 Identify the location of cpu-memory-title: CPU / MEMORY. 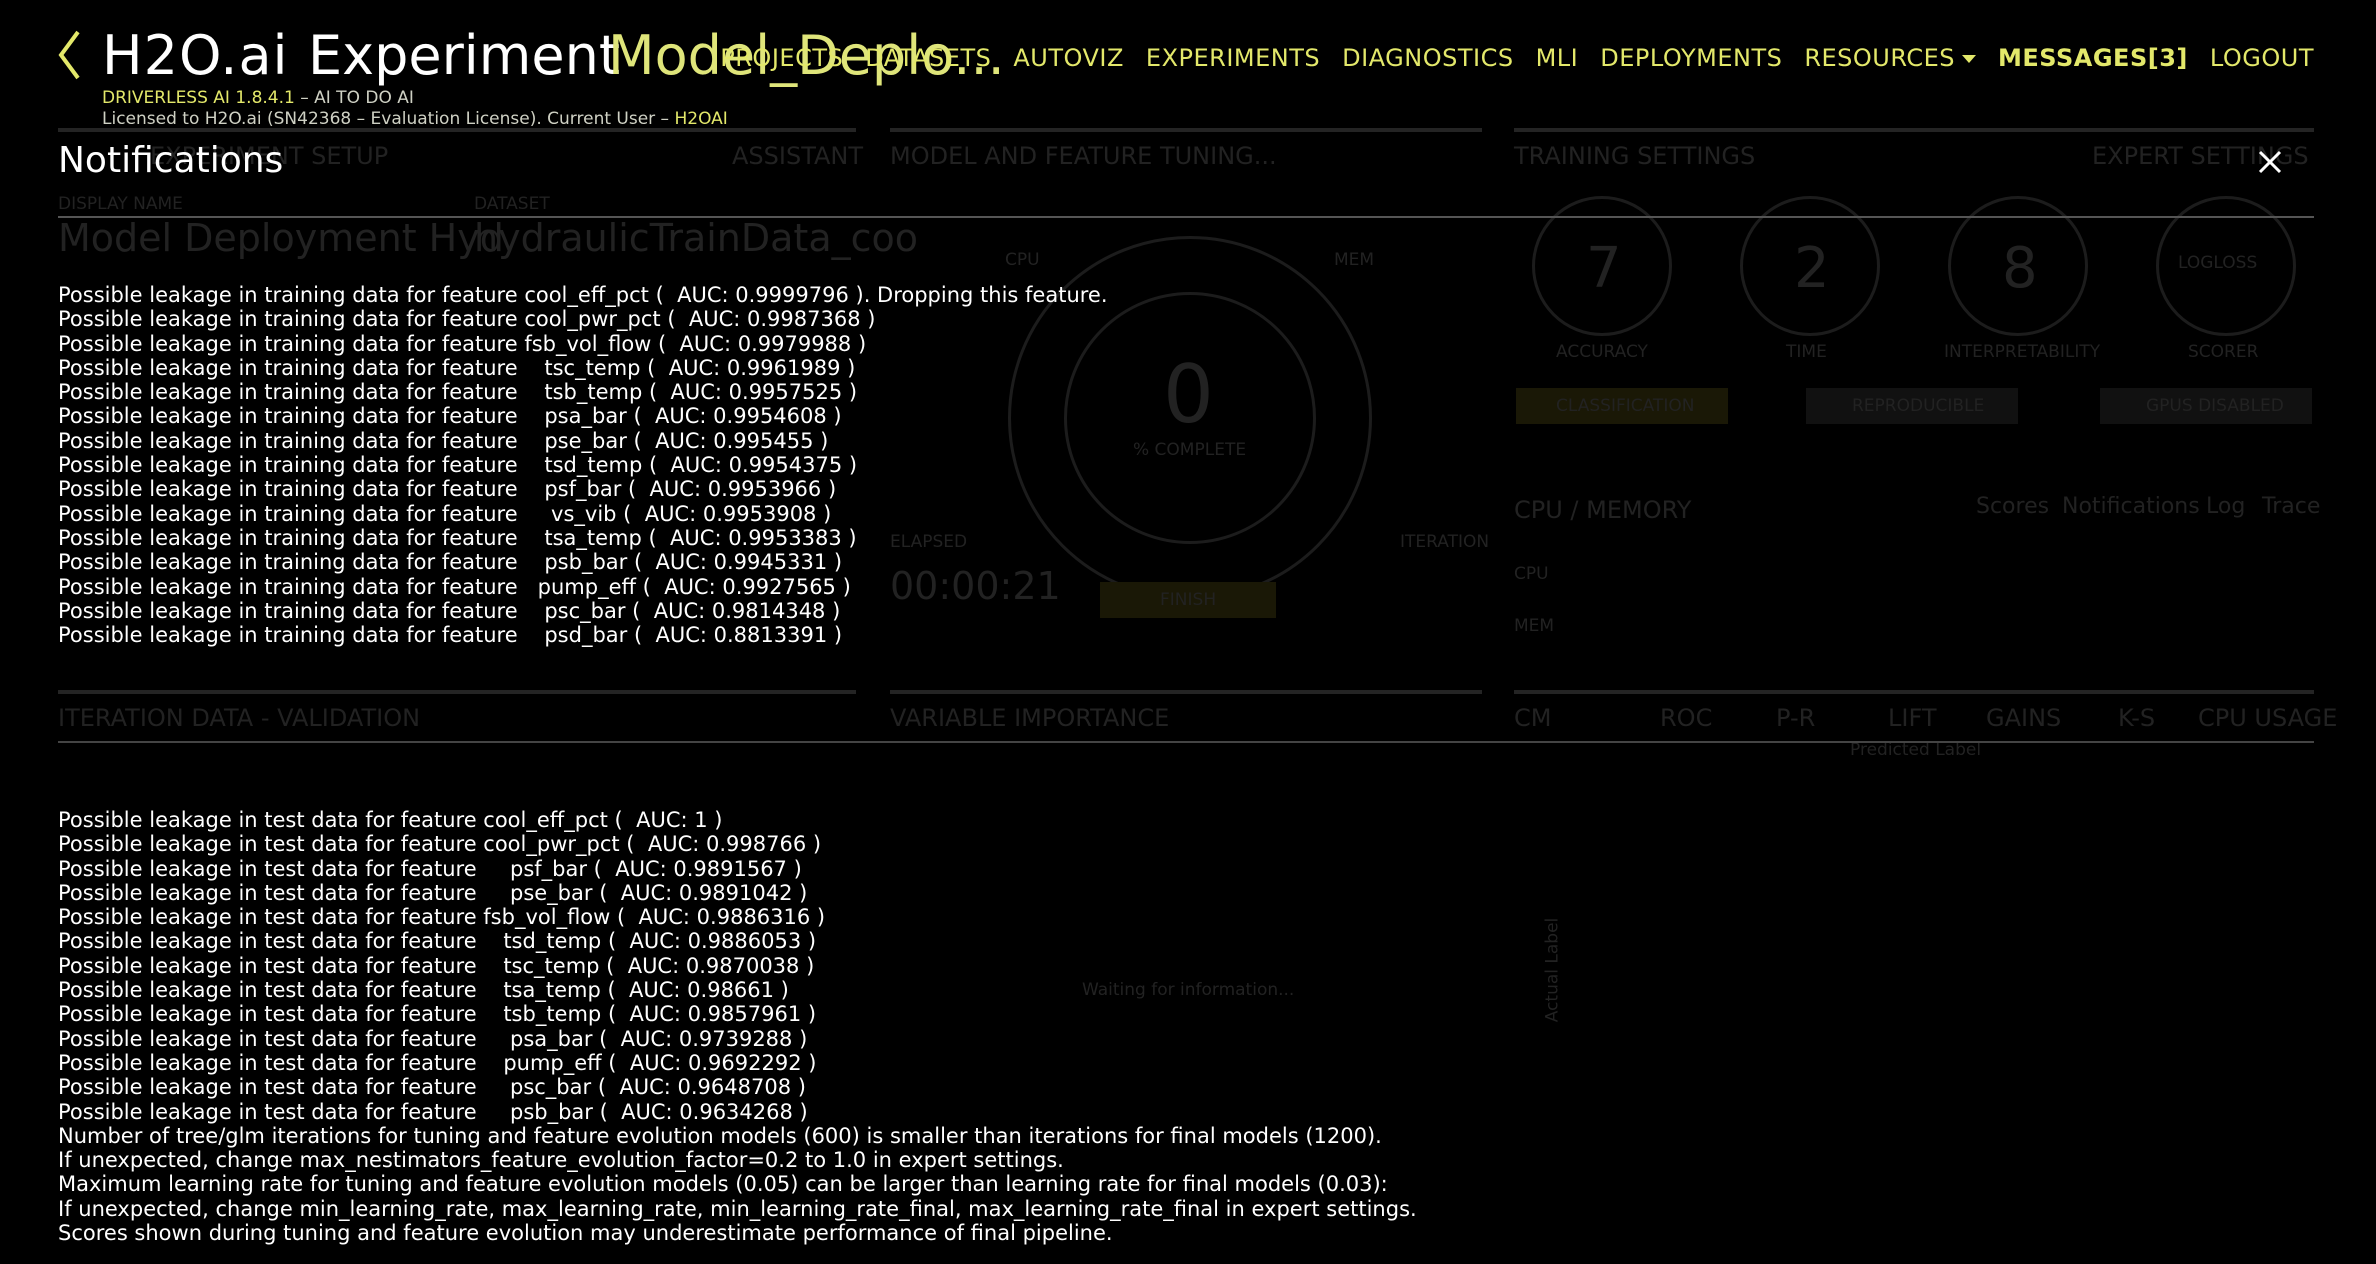
(1603, 510).